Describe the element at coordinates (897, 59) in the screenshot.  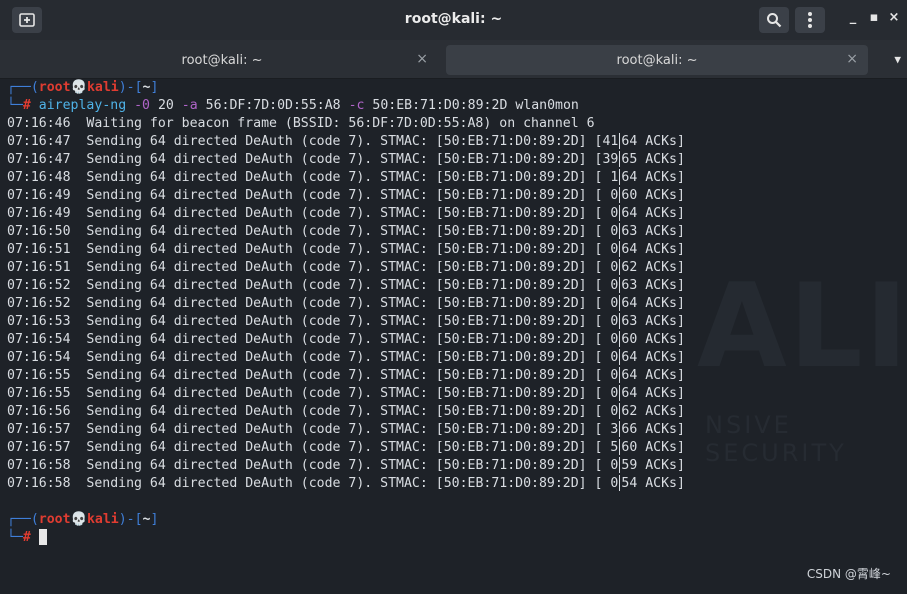
I see `tab-dropdown-icon: ▼` at that location.